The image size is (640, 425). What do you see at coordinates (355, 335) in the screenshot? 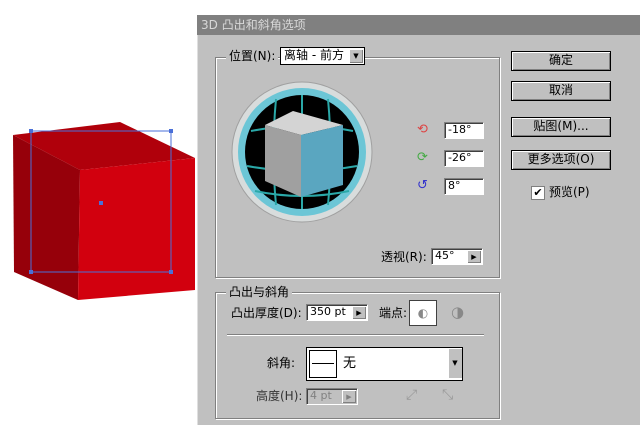
I see `separator` at bounding box center [355, 335].